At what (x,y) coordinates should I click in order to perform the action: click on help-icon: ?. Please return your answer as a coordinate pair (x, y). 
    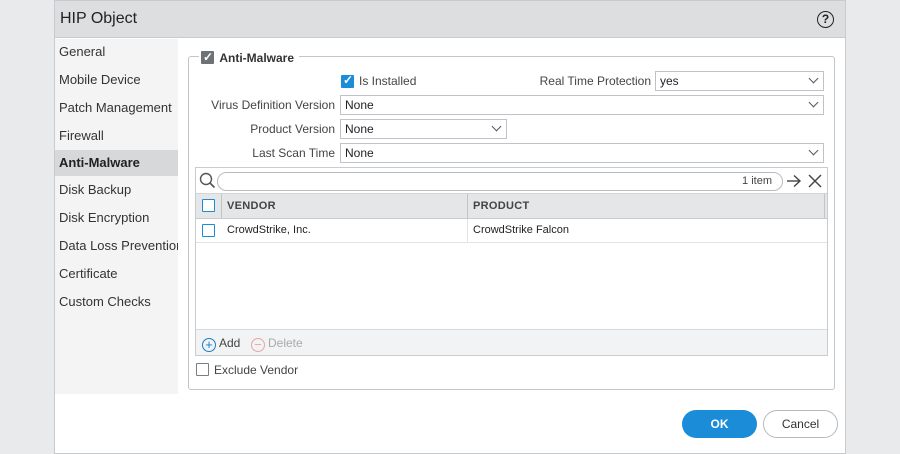
    Looking at the image, I should click on (825, 19).